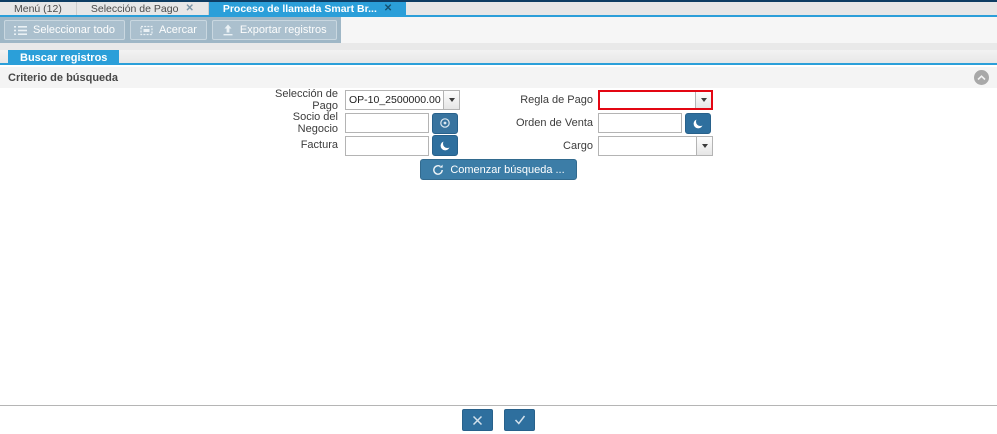 This screenshot has height=434, width=997. I want to click on invoice-search-button, so click(445, 145).